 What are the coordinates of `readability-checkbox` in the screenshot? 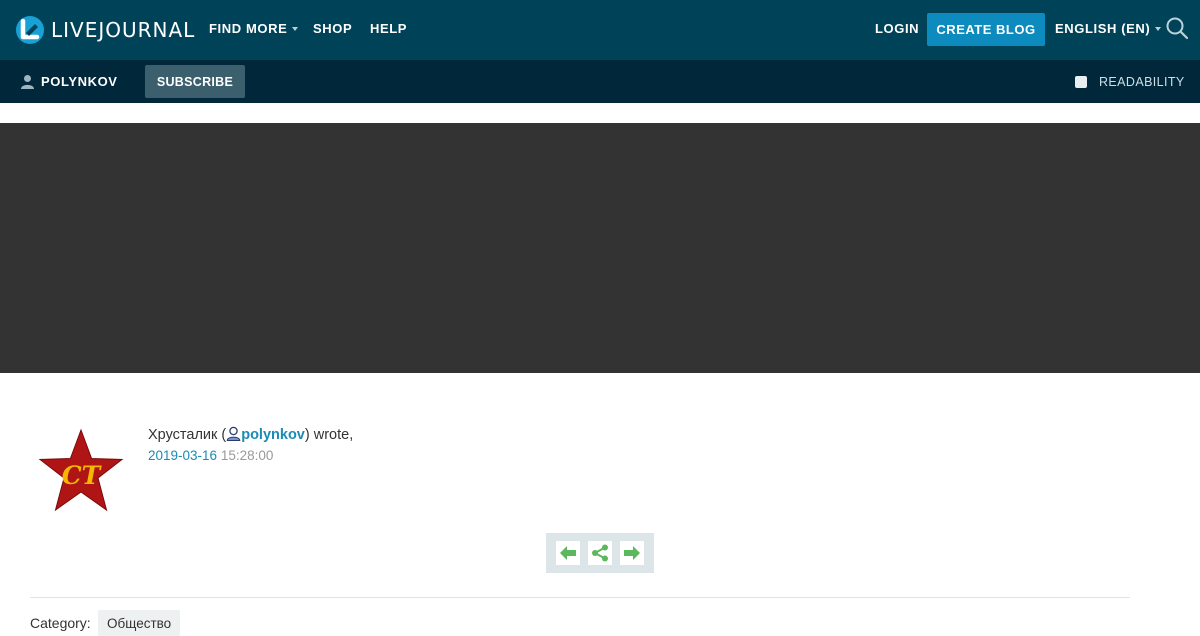 It's located at (1081, 82).